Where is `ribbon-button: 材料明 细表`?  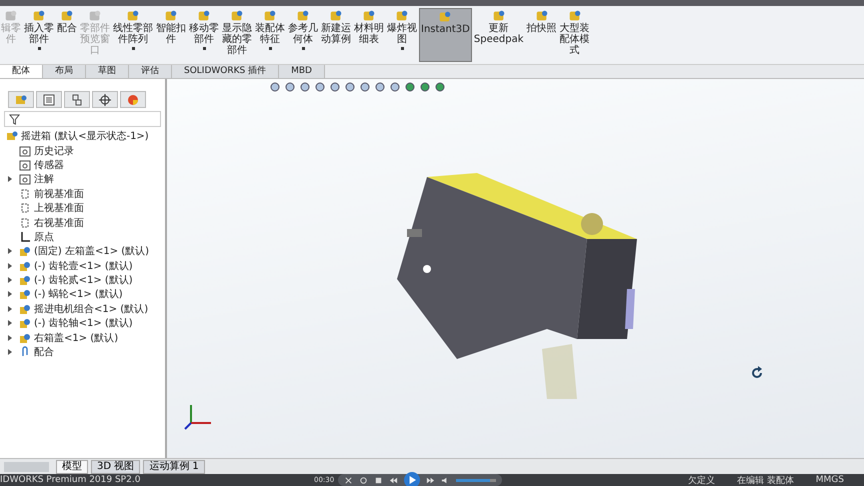
ribbon-button: 材料明 细表 is located at coordinates (369, 35).